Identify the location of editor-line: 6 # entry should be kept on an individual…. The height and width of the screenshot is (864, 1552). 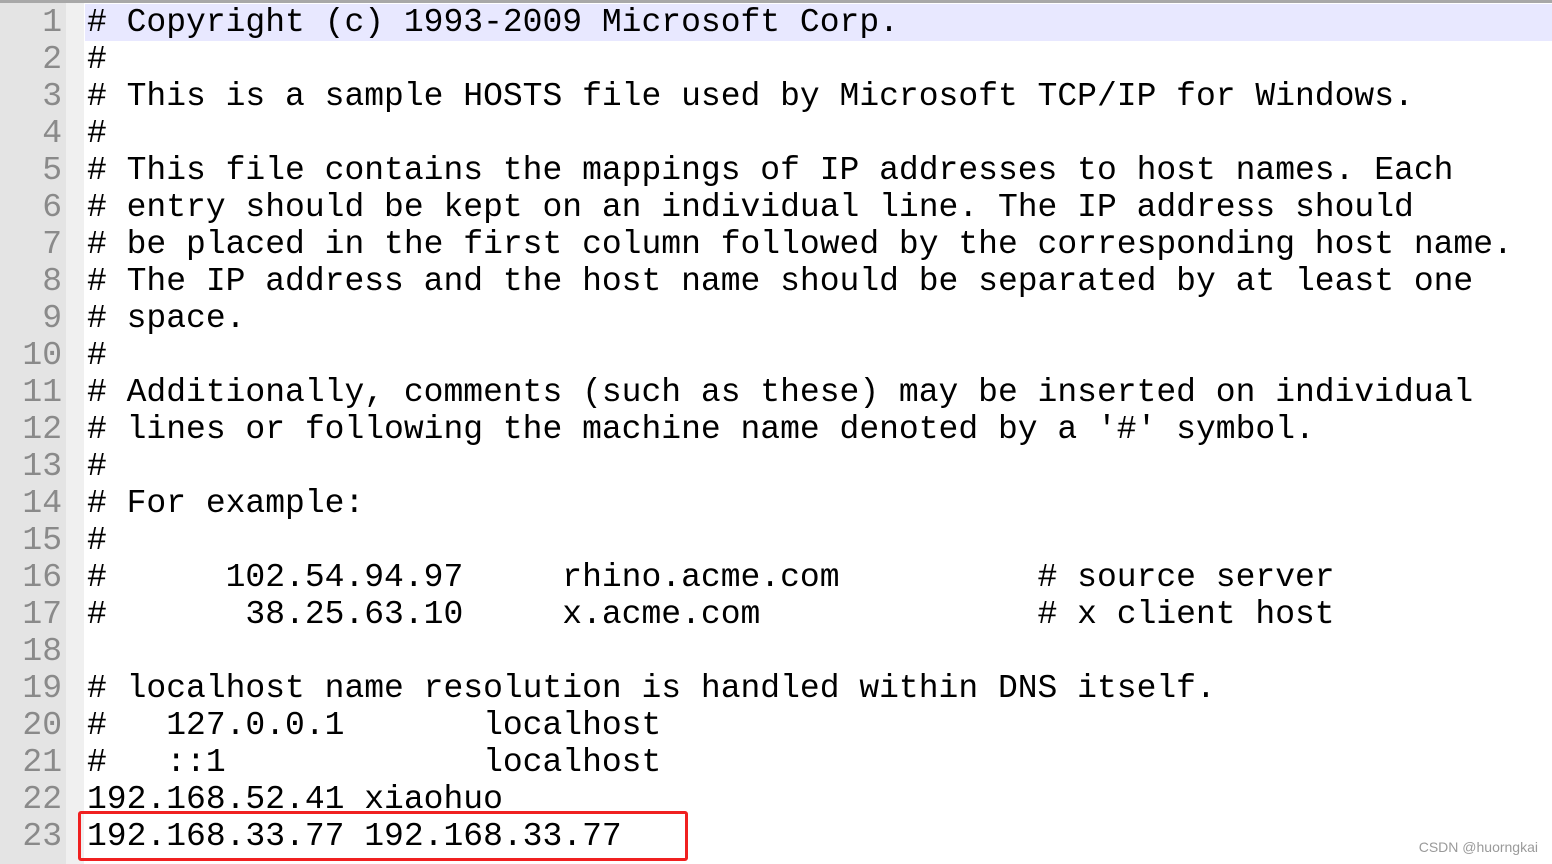
(776, 207).